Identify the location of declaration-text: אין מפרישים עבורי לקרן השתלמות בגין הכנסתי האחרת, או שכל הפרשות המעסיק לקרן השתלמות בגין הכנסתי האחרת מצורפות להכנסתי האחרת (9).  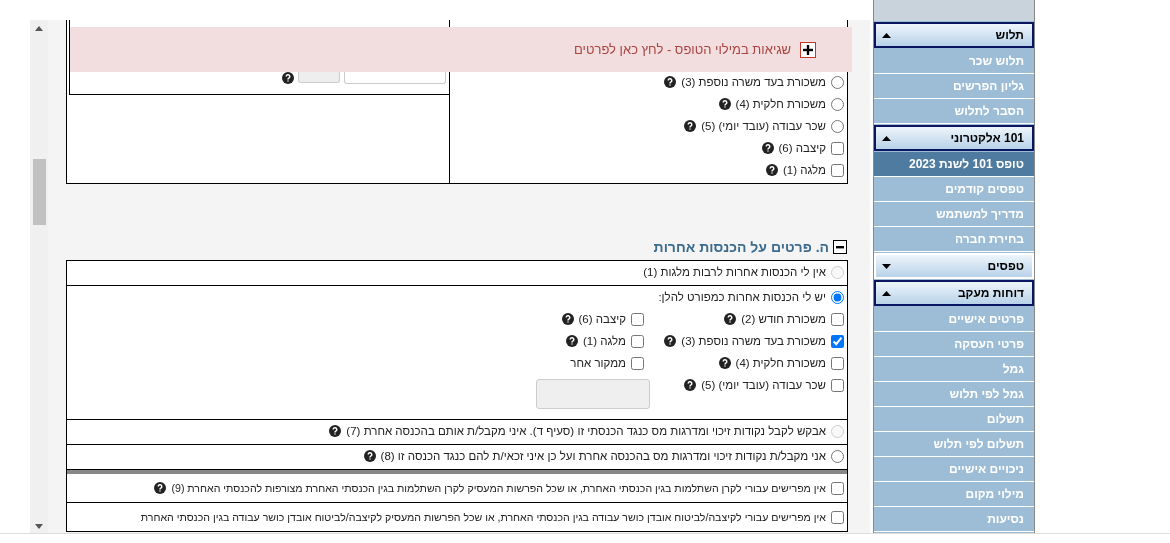
(498, 488).